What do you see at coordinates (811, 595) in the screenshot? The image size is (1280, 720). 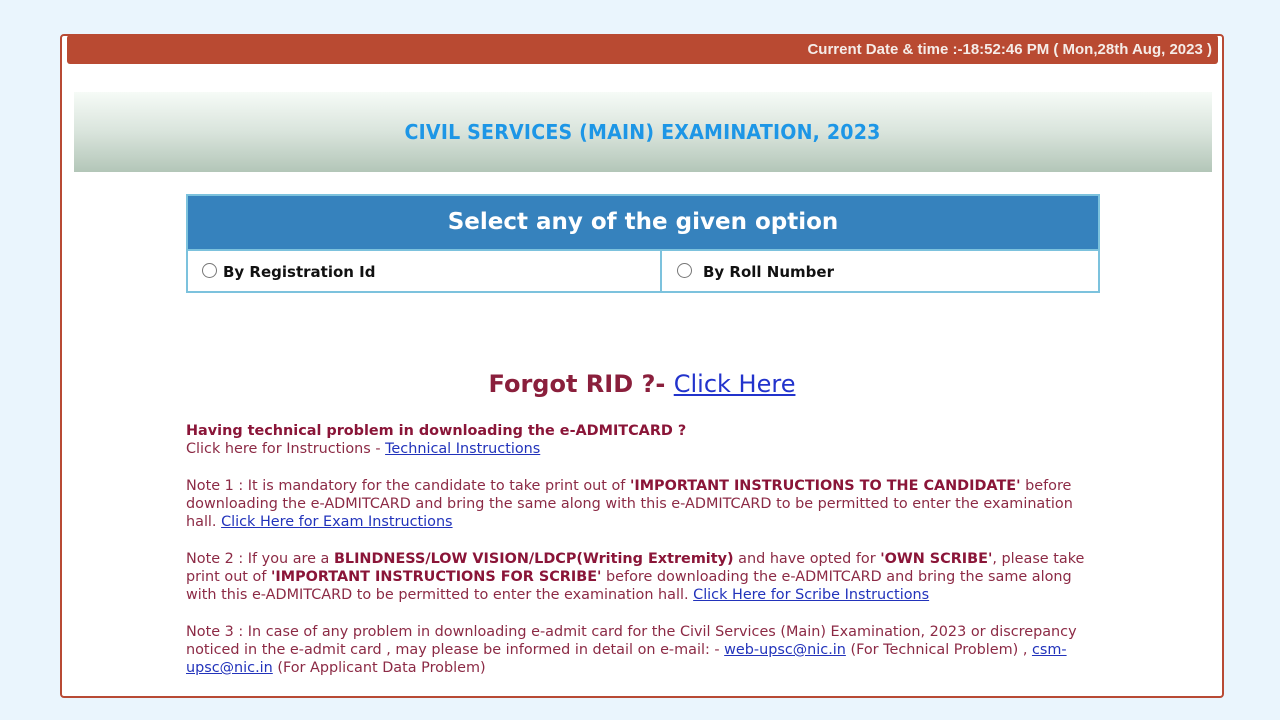 I see `scribe-instructions-link: Click Here for Scribe Instructions` at bounding box center [811, 595].